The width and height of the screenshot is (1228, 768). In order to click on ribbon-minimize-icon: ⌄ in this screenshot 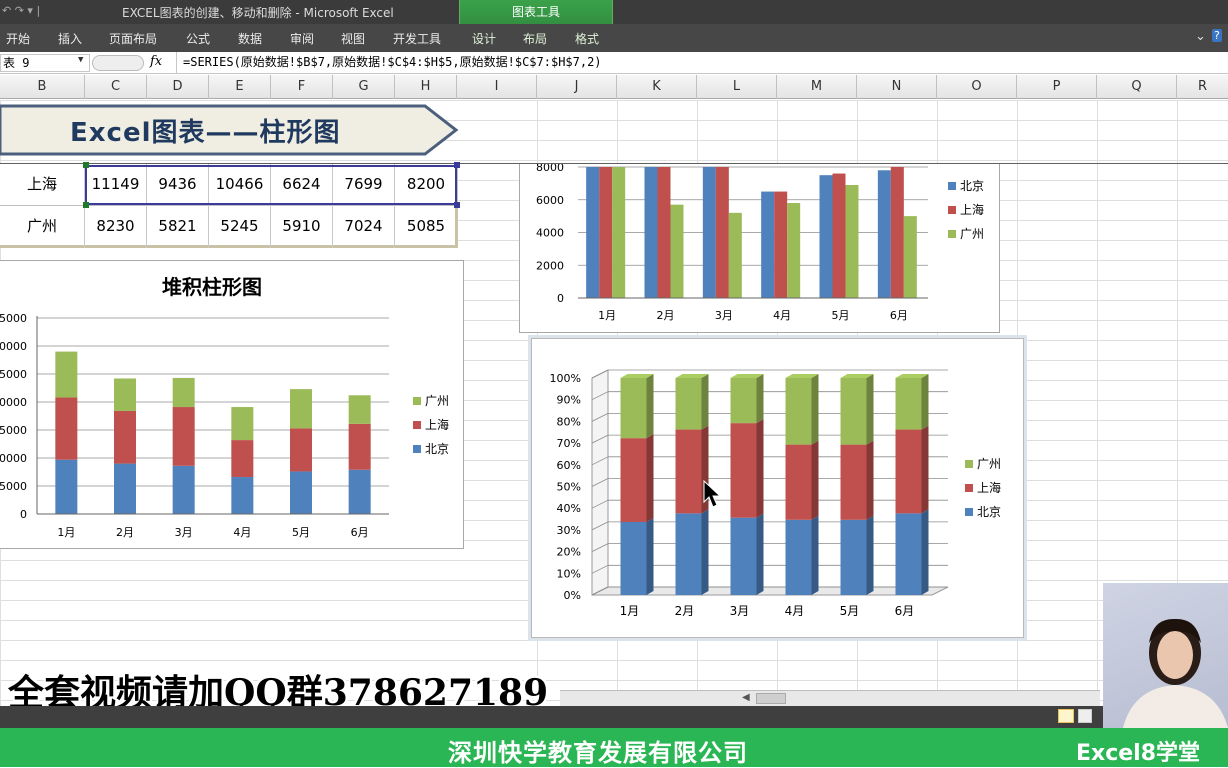, I will do `click(1200, 36)`.